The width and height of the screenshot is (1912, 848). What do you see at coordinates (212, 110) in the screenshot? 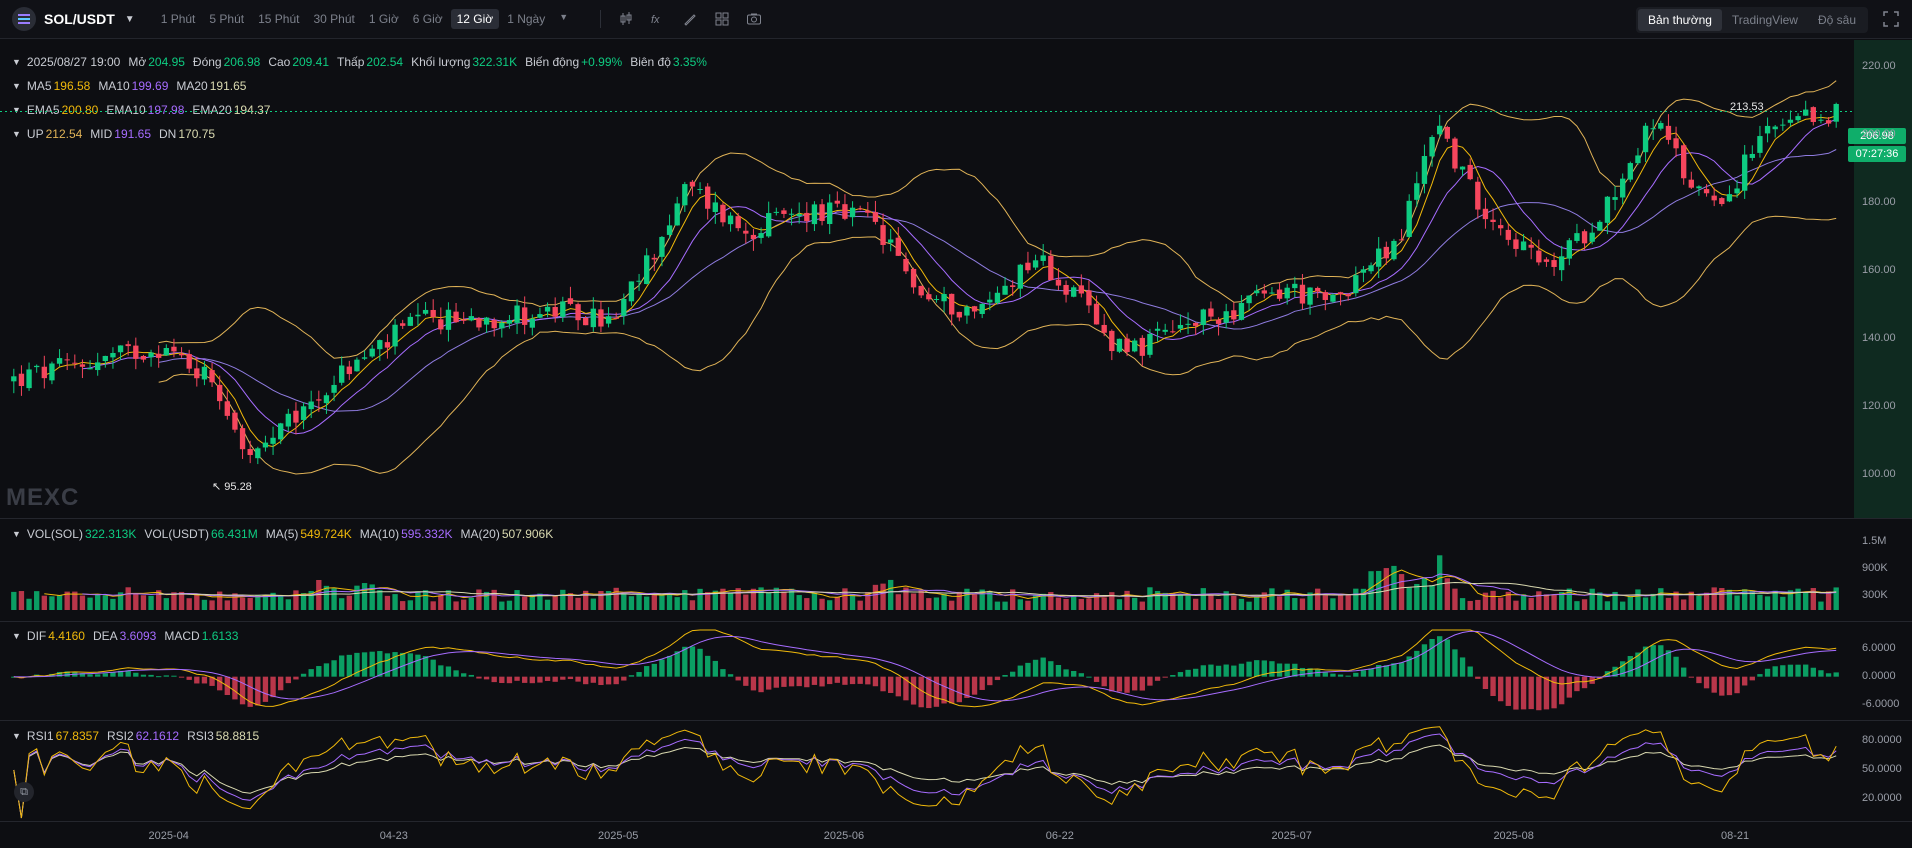
I see `ema20-label: EMA20` at bounding box center [212, 110].